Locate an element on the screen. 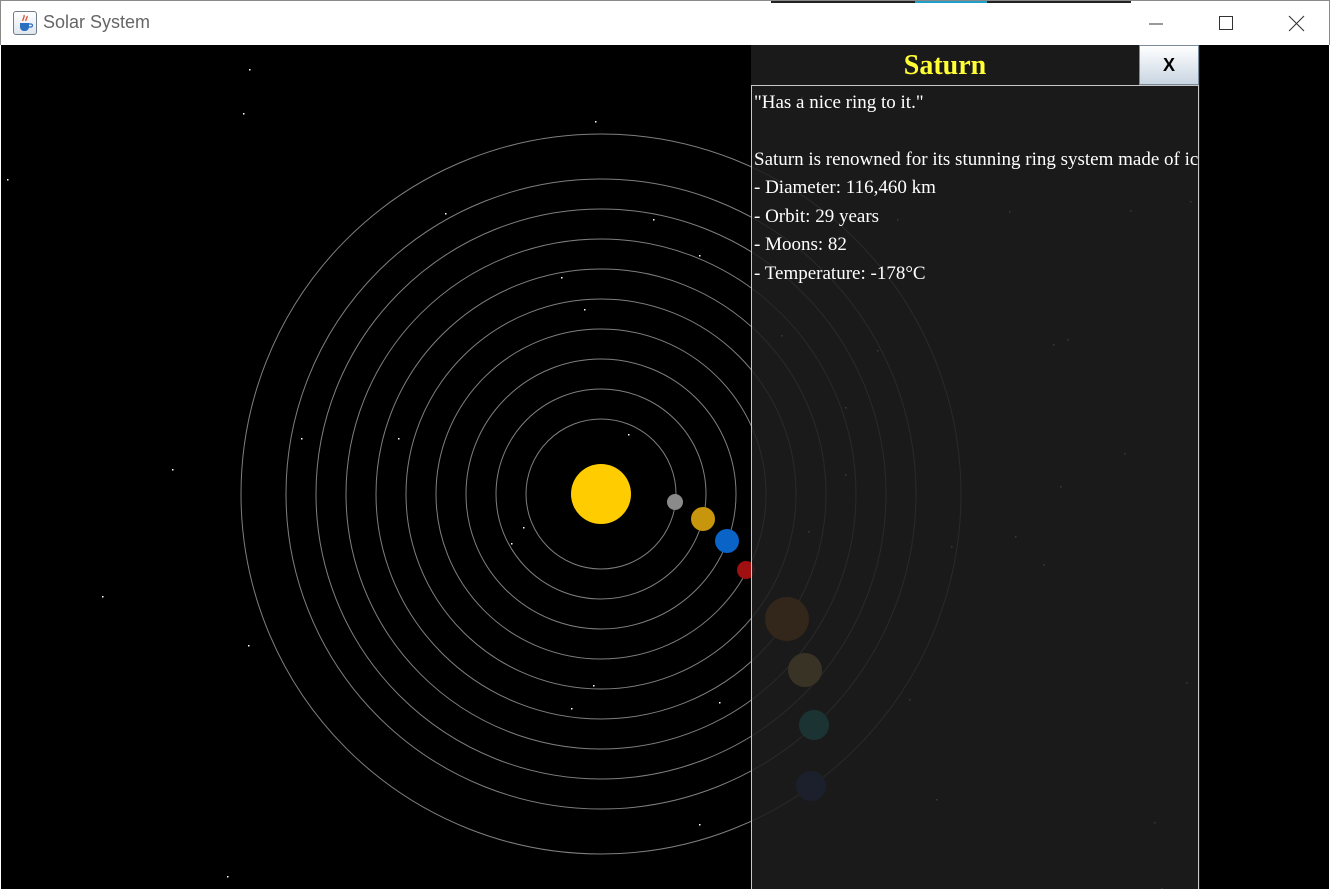 The width and height of the screenshot is (1330, 889). planet-orbit: - Orbit: 29 years is located at coordinates (817, 216).